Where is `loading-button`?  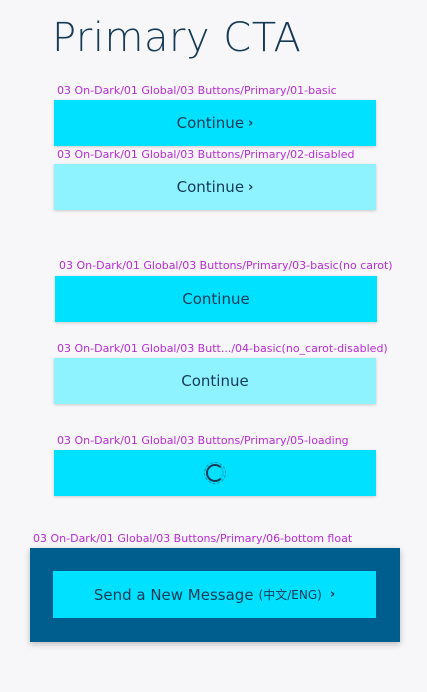
loading-button is located at coordinates (215, 473).